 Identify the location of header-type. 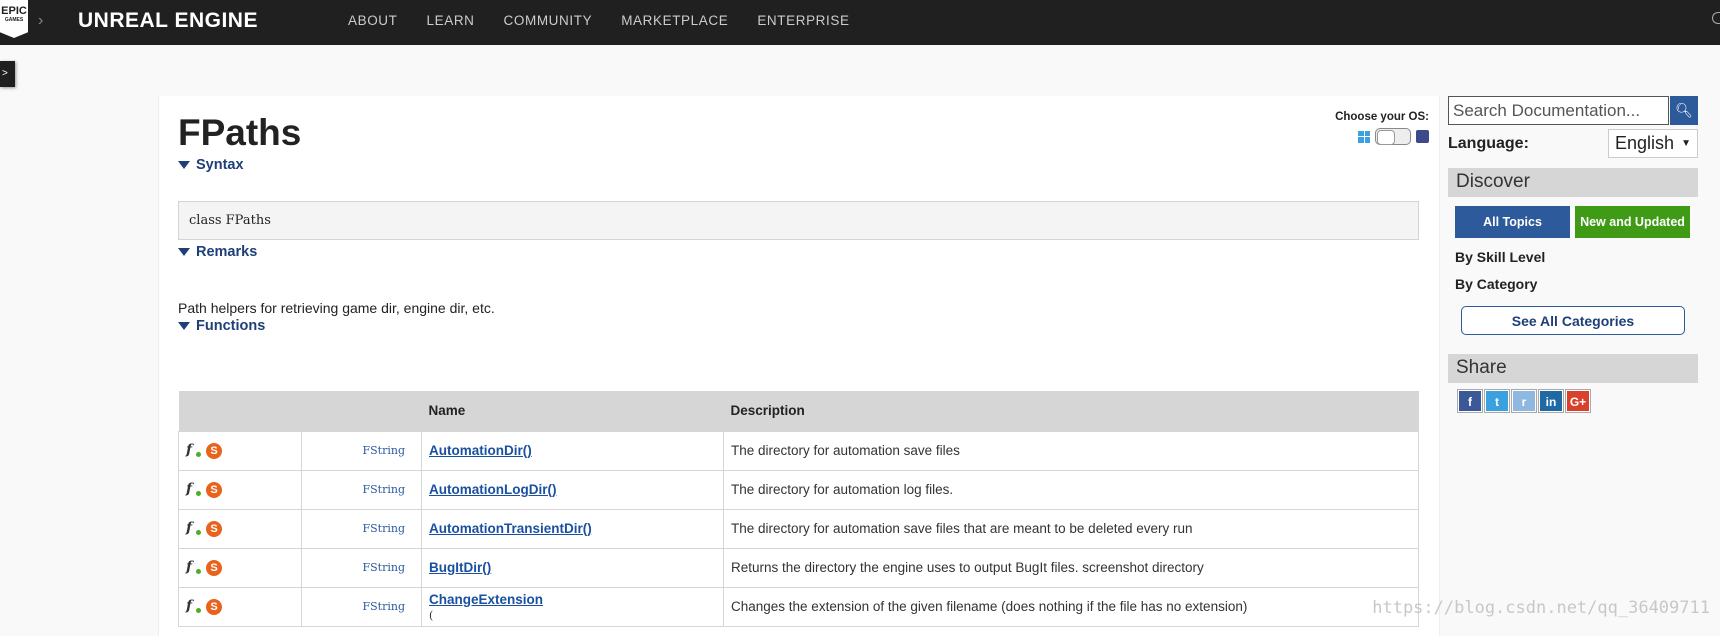
(361, 411).